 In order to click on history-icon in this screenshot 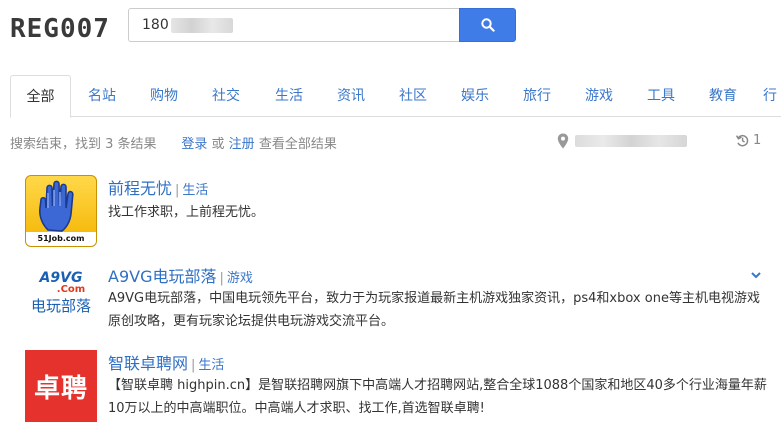, I will do `click(742, 140)`.